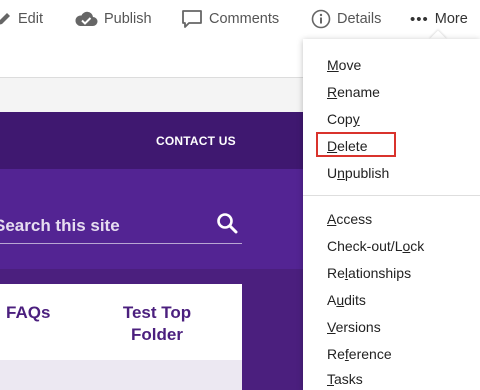 The image size is (480, 390). I want to click on menu-item-text: ersions, so click(358, 327).